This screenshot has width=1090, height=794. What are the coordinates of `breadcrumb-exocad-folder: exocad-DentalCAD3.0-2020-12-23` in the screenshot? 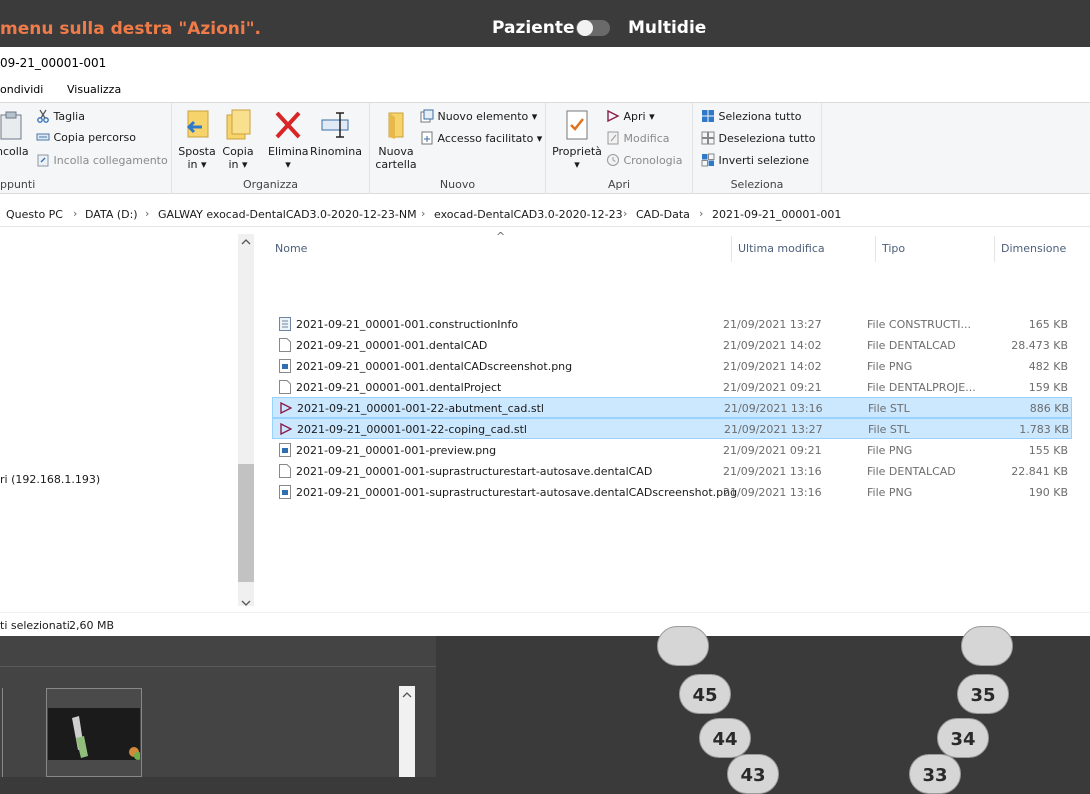 It's located at (528, 214).